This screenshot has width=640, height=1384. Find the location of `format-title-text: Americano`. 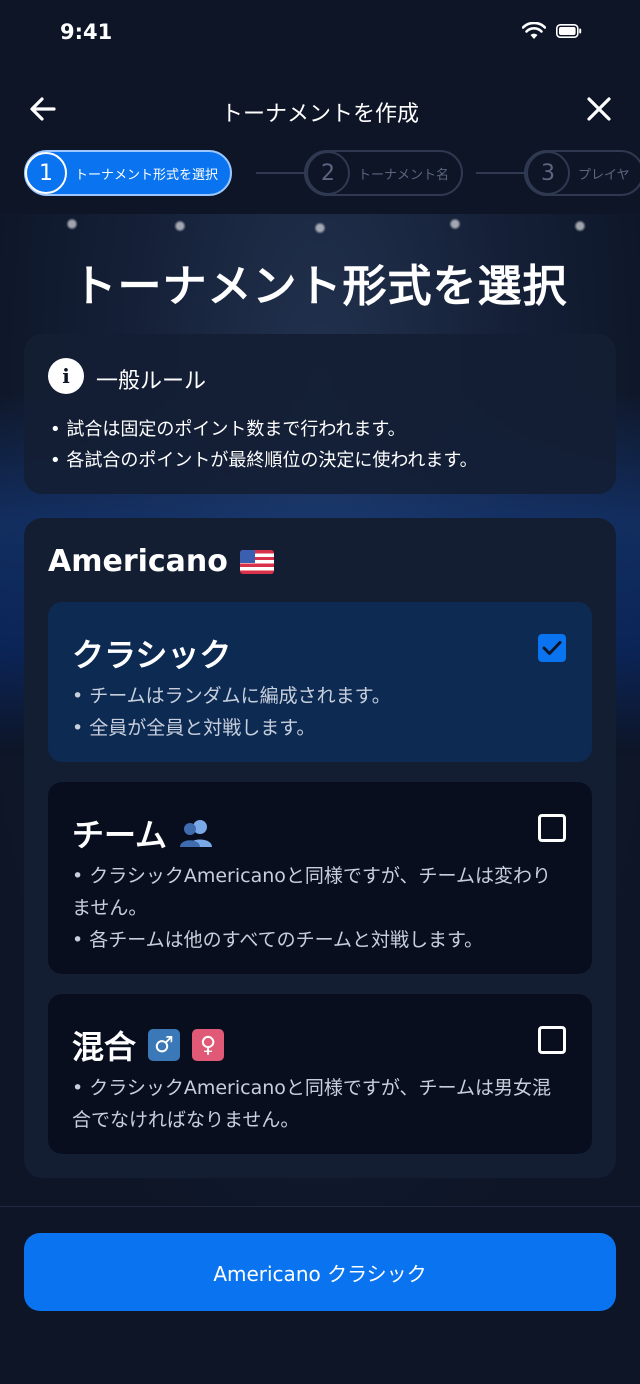

format-title-text: Americano is located at coordinates (138, 561).